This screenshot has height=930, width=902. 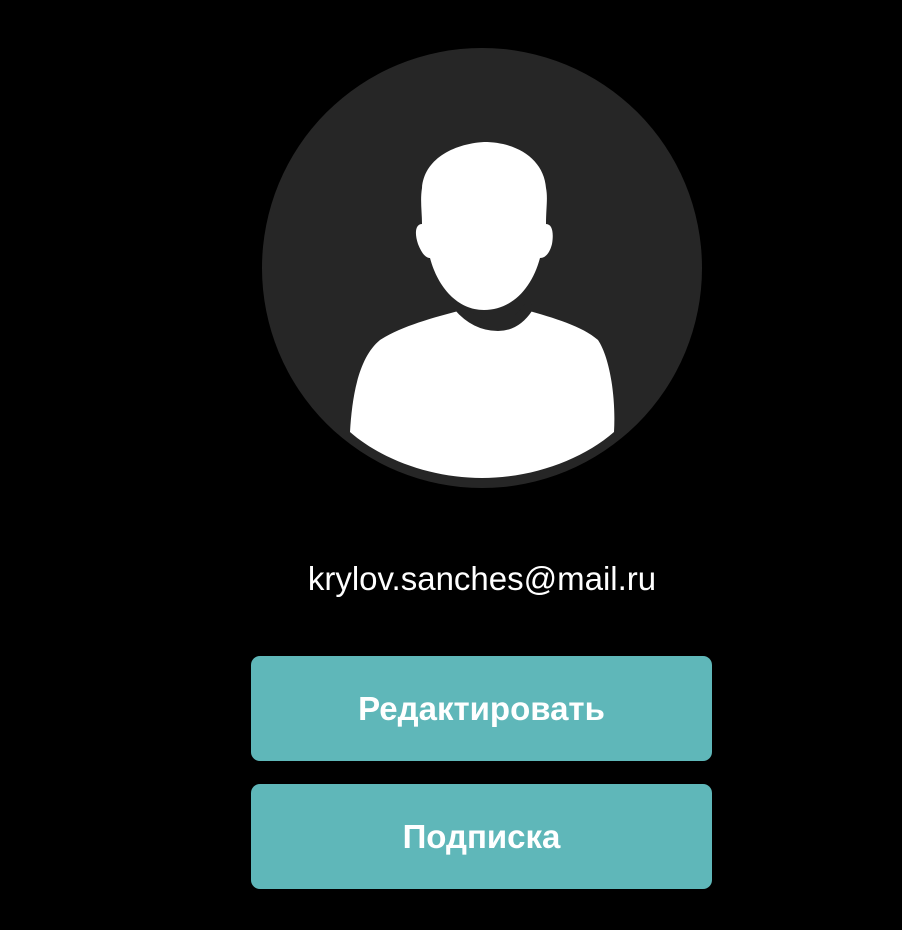 I want to click on edit-button-label: Редактировать, so click(x=481, y=708).